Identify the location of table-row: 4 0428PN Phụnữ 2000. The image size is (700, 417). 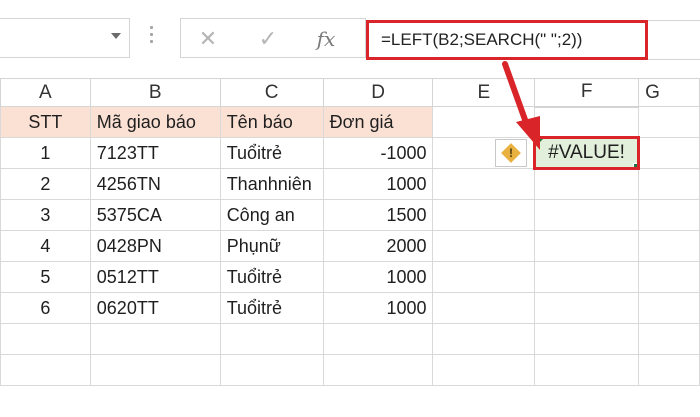
(350, 246).